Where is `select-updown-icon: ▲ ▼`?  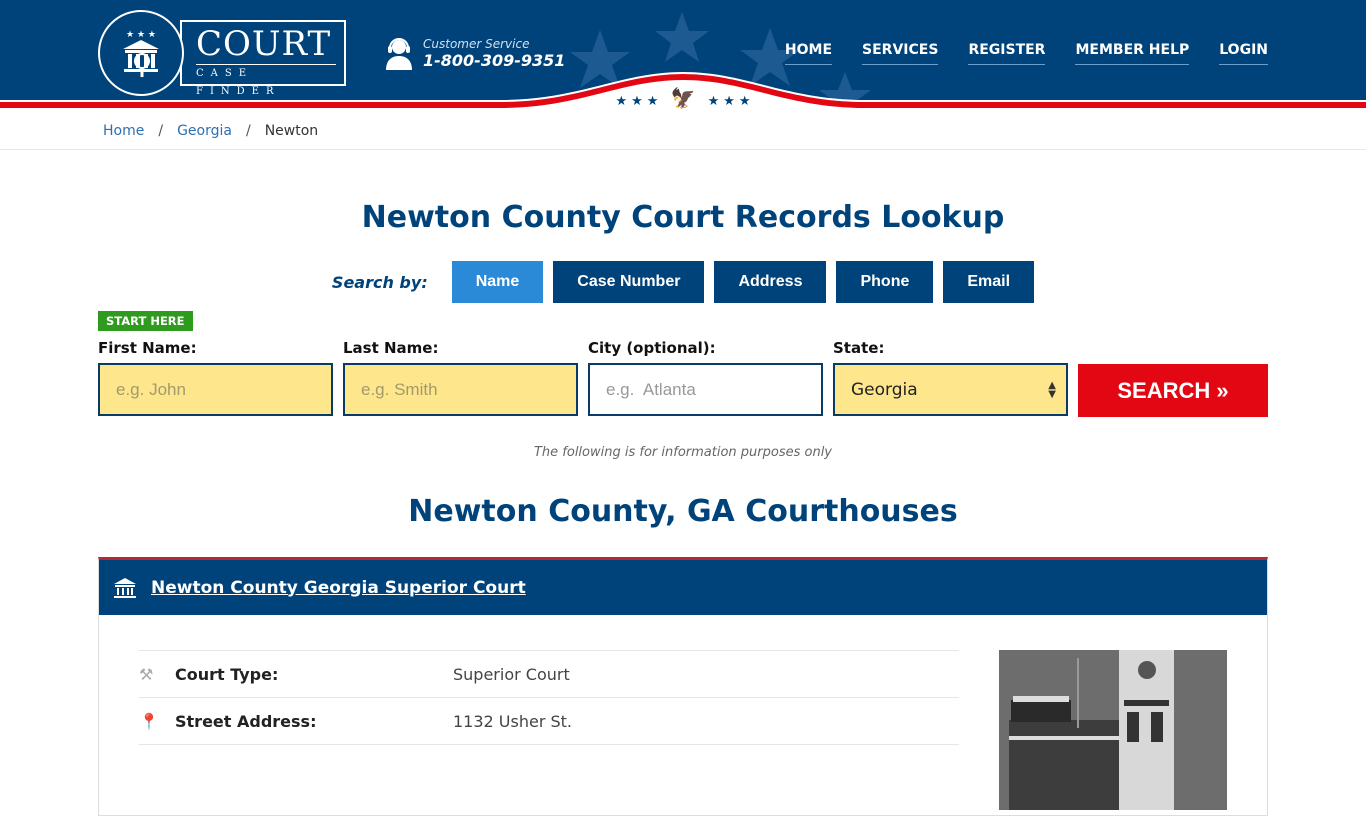 select-updown-icon: ▲ ▼ is located at coordinates (1052, 389).